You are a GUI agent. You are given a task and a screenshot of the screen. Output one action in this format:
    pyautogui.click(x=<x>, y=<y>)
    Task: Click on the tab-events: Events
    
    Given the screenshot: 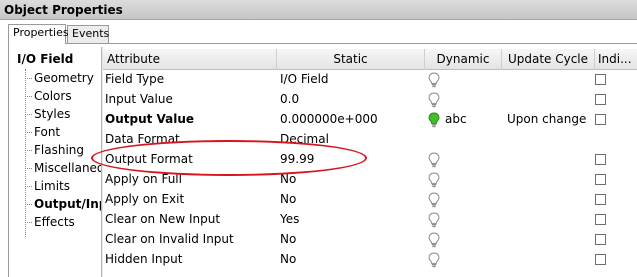 What is the action you would take?
    pyautogui.click(x=88, y=34)
    